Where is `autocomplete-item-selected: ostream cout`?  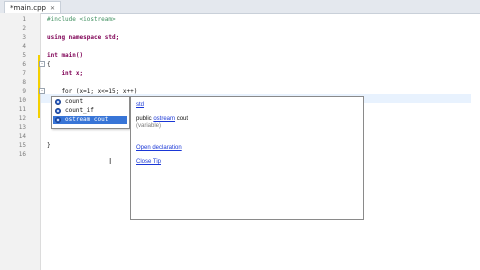
autocomplete-item-selected: ostream cout is located at coordinates (90, 120).